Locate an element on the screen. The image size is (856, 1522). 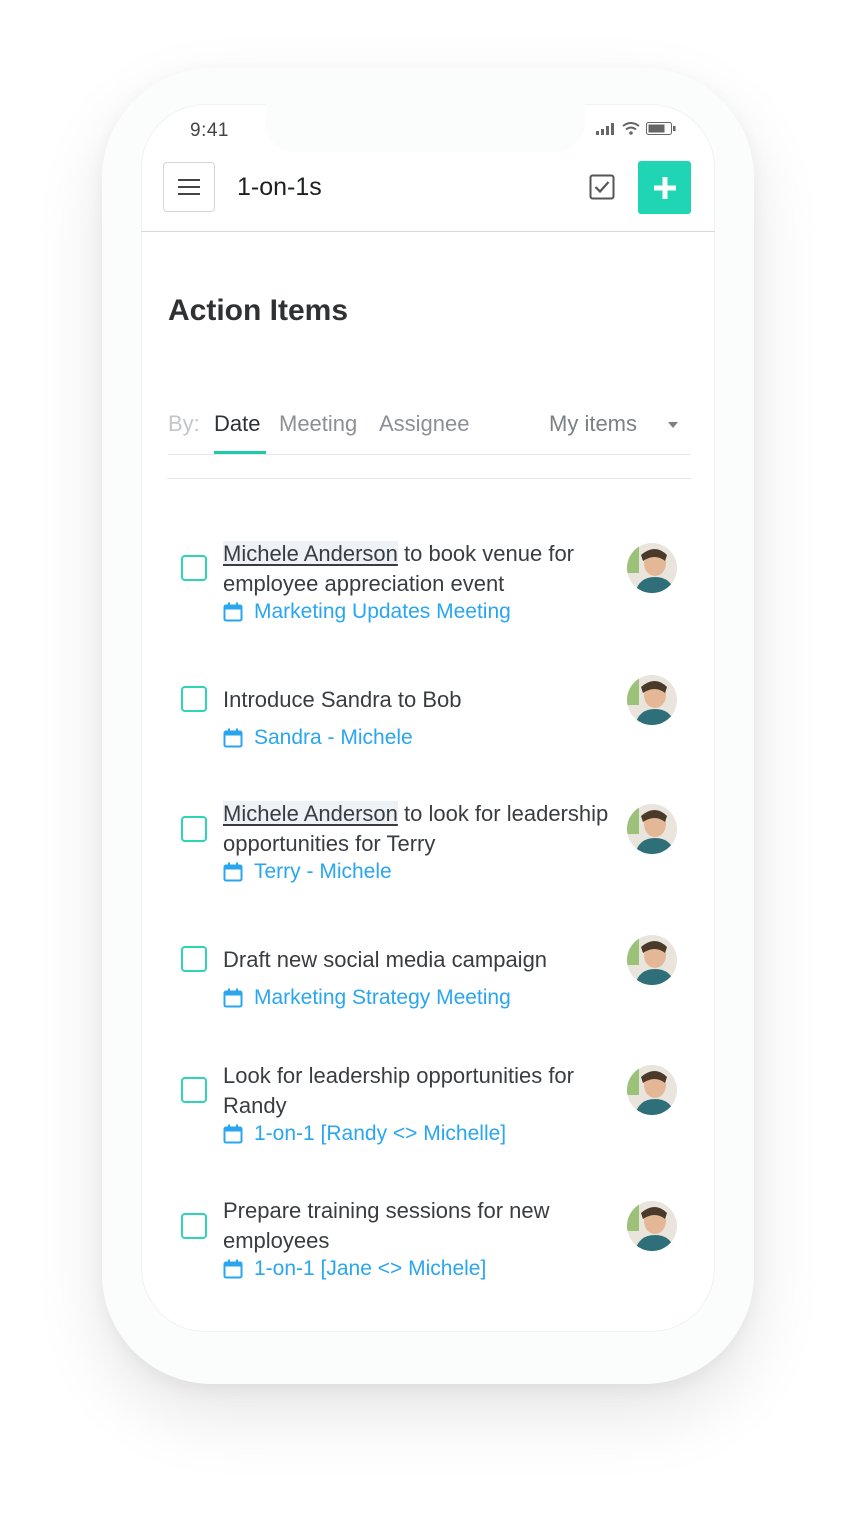
phone-notch is located at coordinates (425, 128).